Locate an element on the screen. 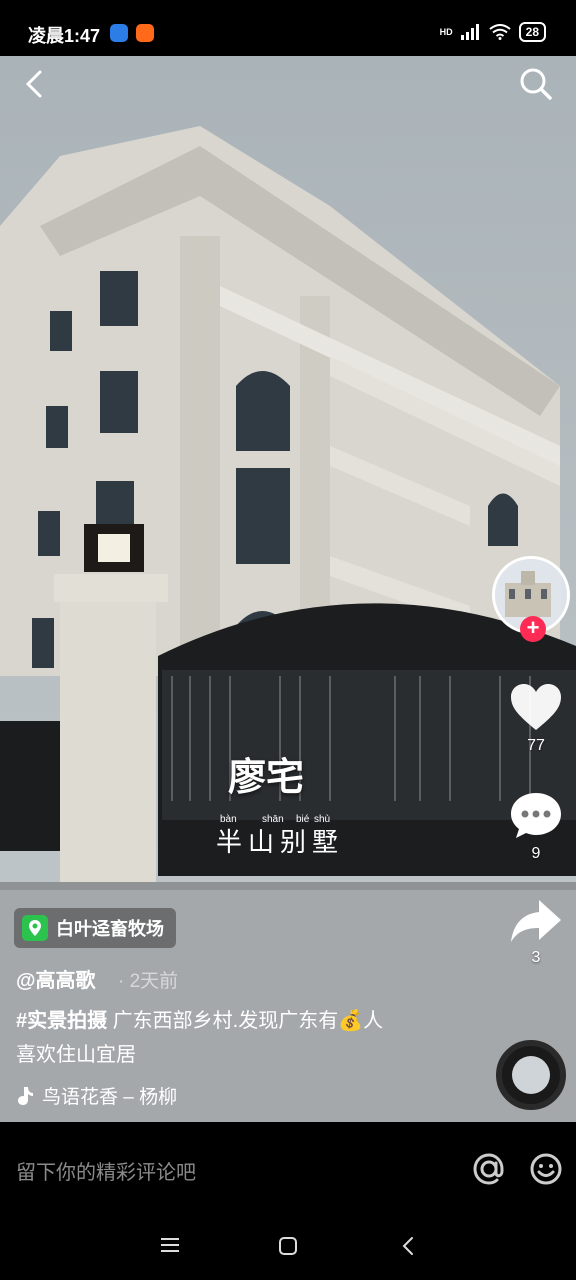 The width and height of the screenshot is (576, 1280). comment-button: 9 is located at coordinates (536, 826).